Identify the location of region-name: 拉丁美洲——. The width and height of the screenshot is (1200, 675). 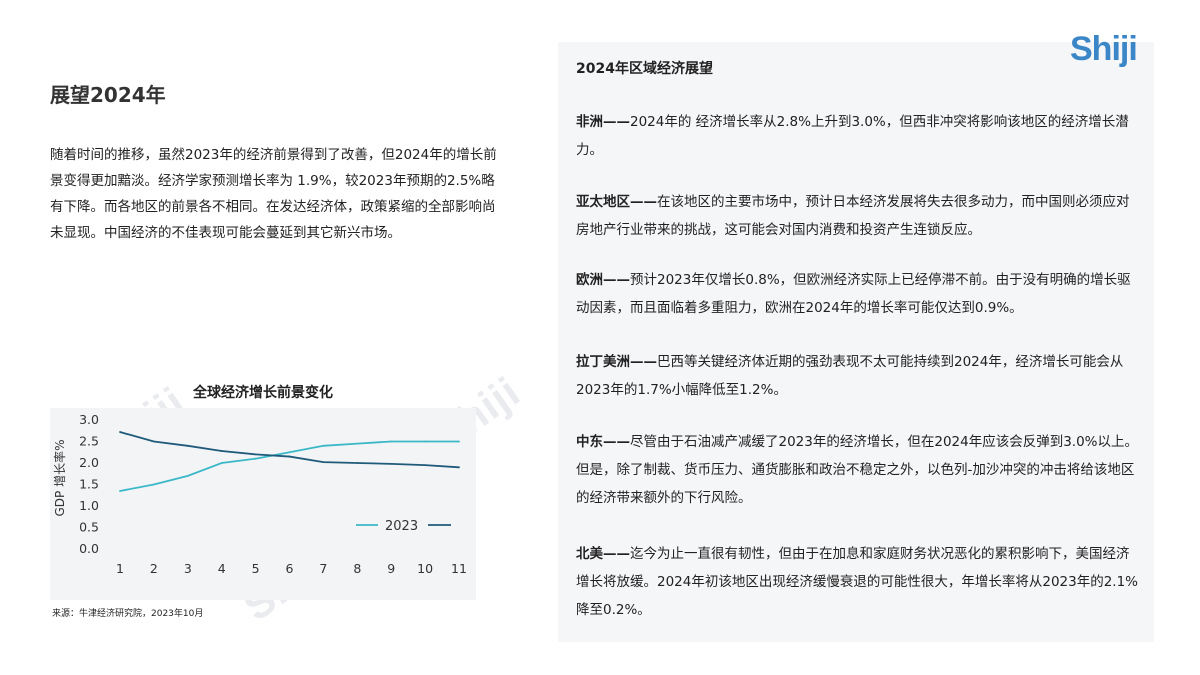
(616, 362).